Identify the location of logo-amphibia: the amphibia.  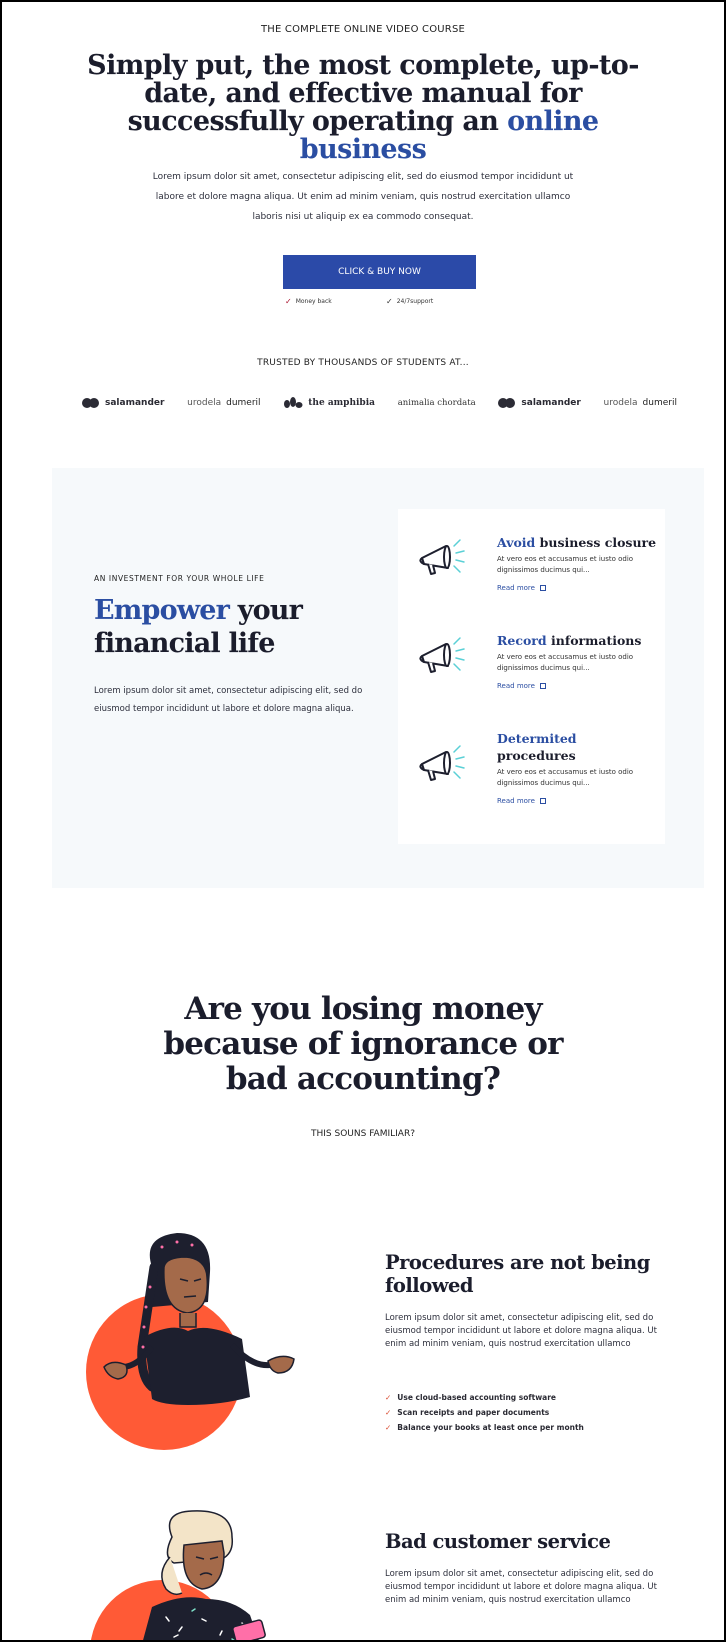
(329, 403).